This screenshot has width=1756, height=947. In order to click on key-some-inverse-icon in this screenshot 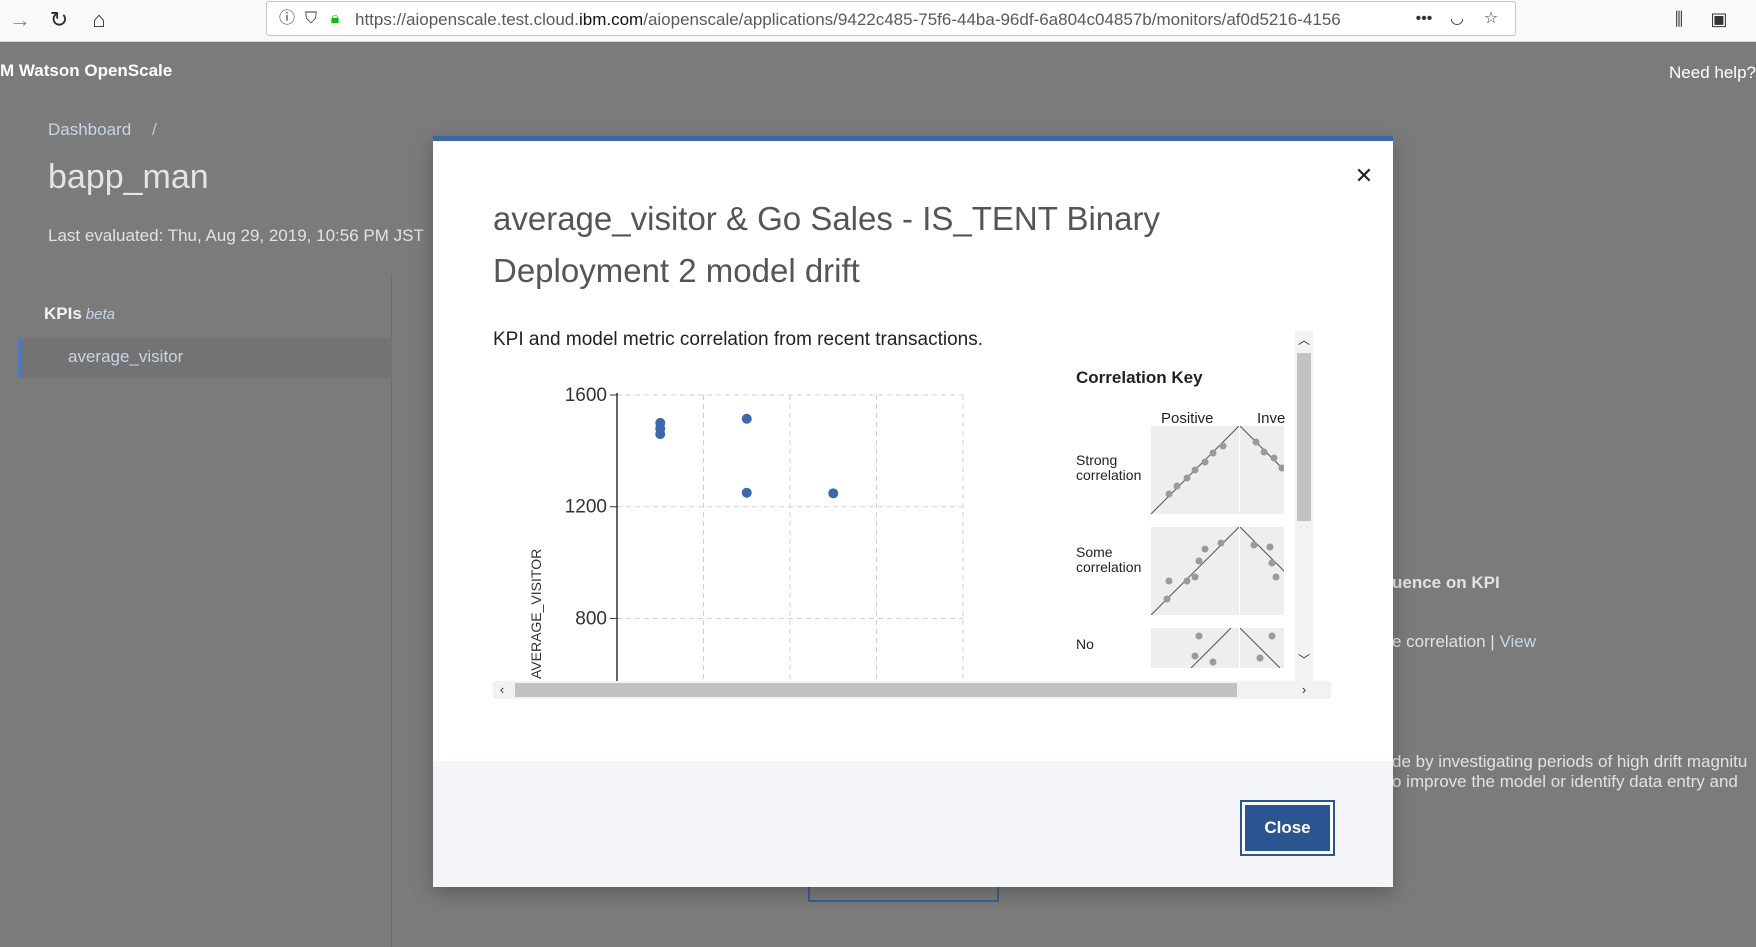, I will do `click(1262, 571)`.